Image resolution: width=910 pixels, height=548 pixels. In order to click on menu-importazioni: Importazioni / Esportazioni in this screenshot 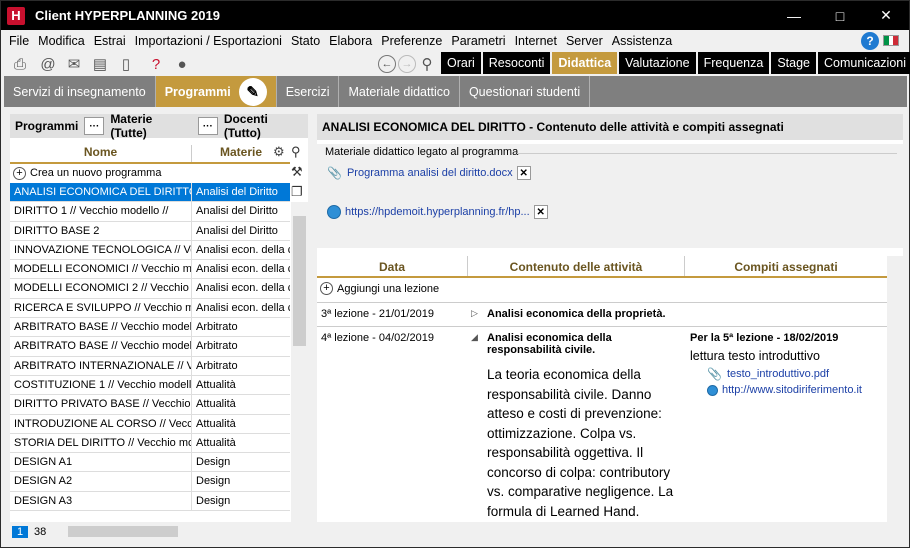, I will do `click(208, 41)`.